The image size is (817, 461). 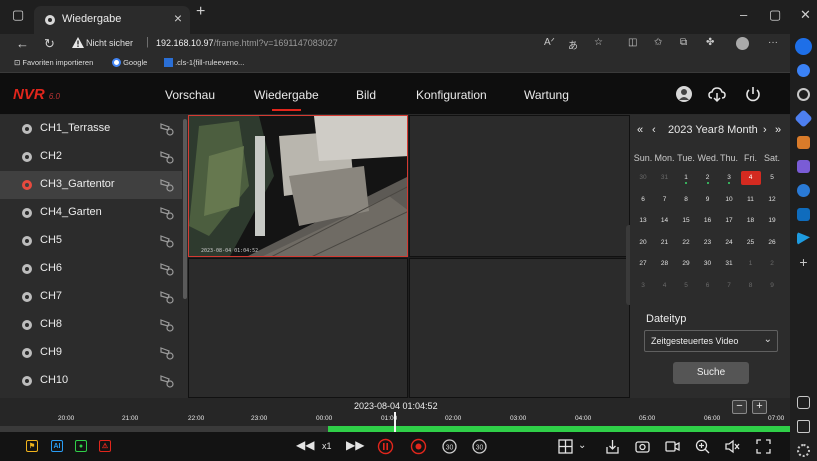 I want to click on browser-tab: Wiedergabe ×, so click(x=112, y=20).